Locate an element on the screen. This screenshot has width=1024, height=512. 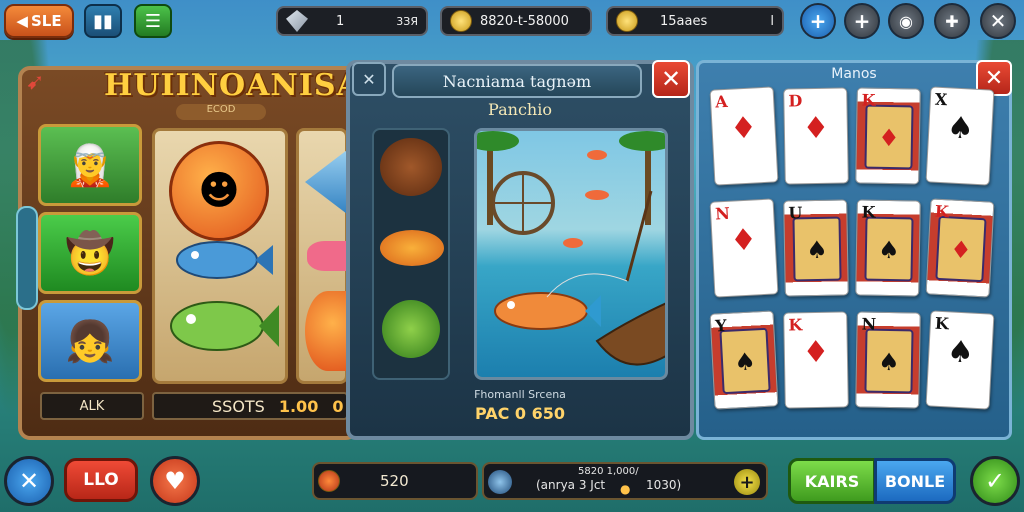
drop-icon: ● is located at coordinates (625, 489).